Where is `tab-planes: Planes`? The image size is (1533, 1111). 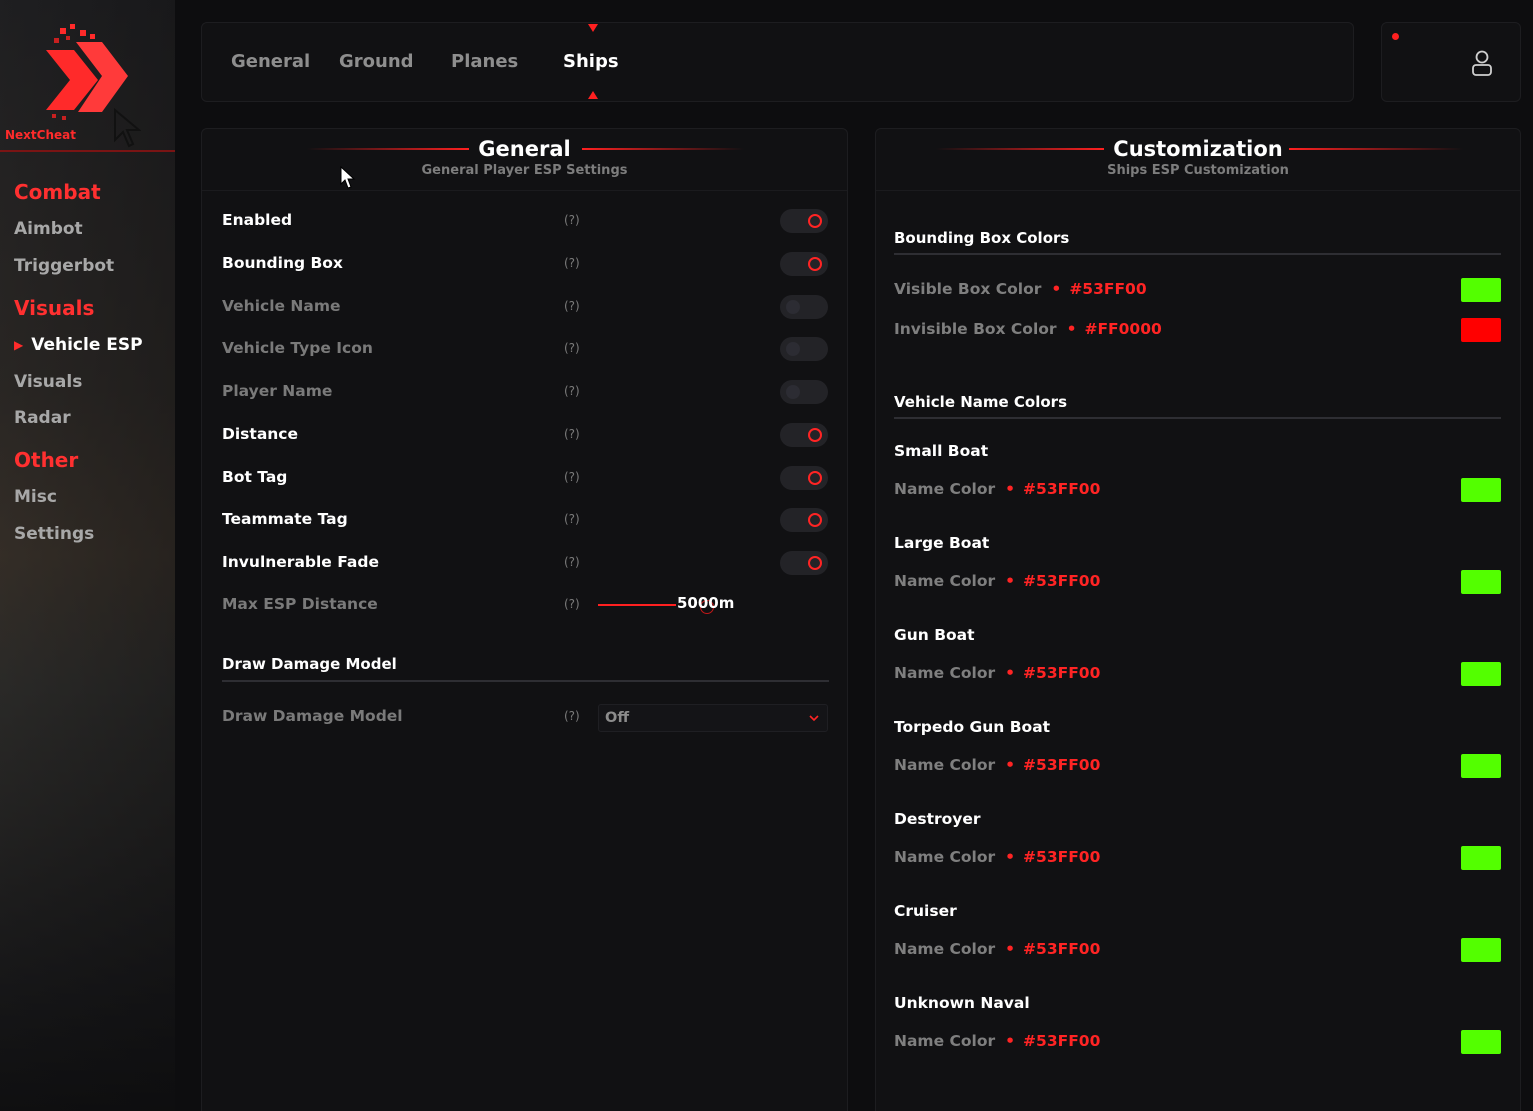
tab-planes: Planes is located at coordinates (484, 61).